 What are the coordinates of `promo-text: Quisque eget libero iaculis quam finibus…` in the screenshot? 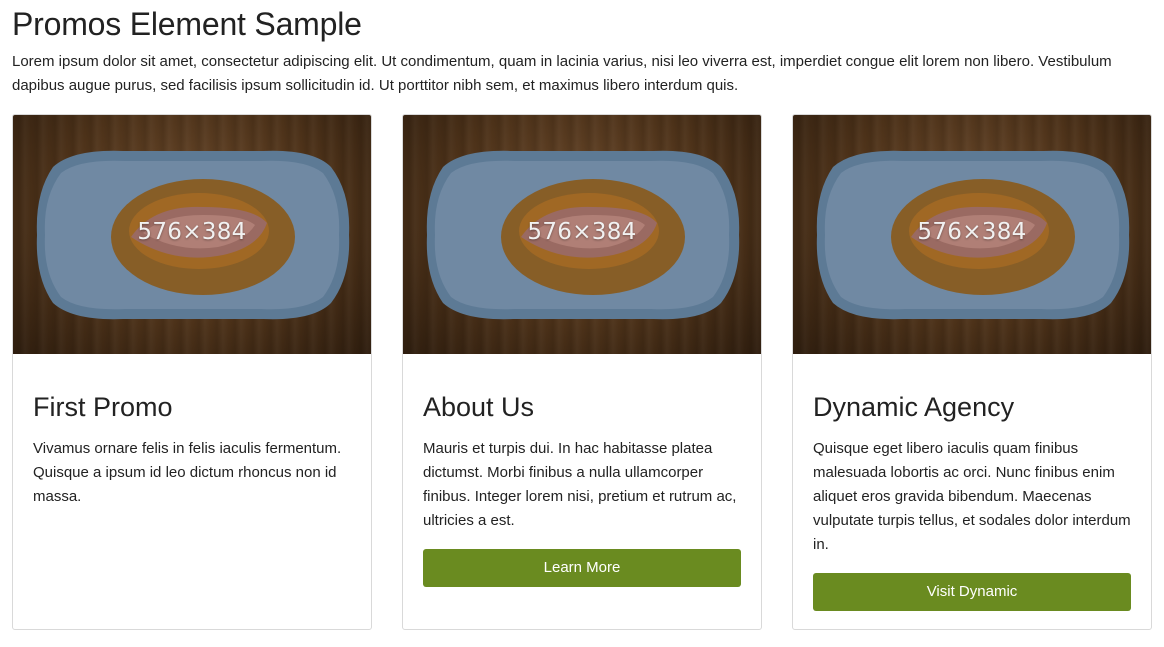 It's located at (972, 496).